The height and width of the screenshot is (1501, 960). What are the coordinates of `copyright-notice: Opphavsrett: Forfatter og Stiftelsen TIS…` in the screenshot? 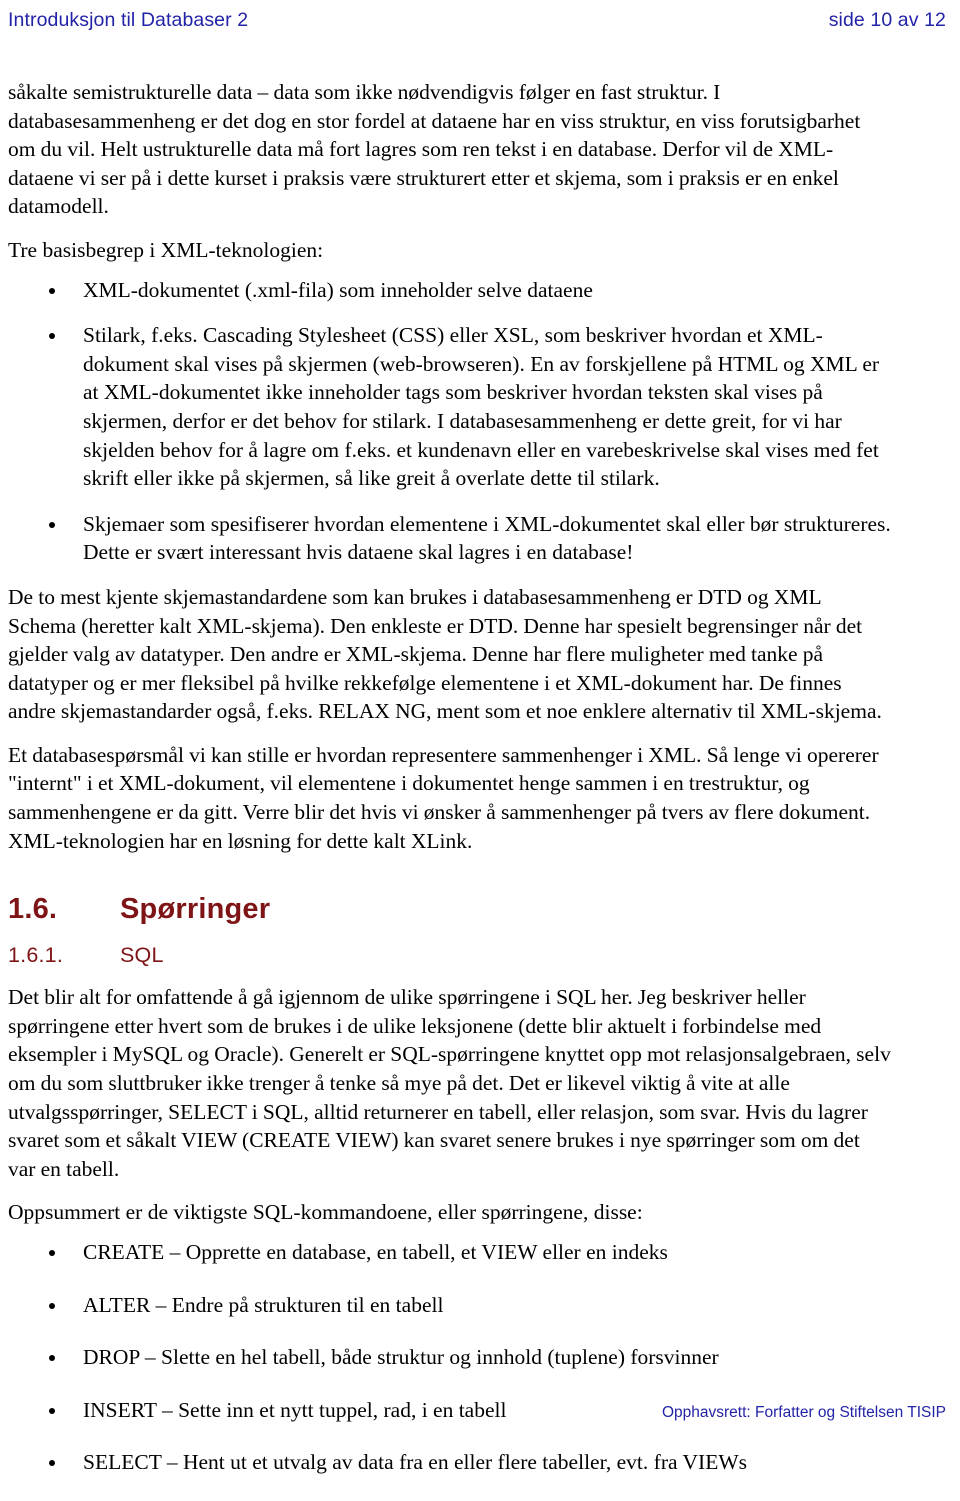 It's located at (803, 1412).